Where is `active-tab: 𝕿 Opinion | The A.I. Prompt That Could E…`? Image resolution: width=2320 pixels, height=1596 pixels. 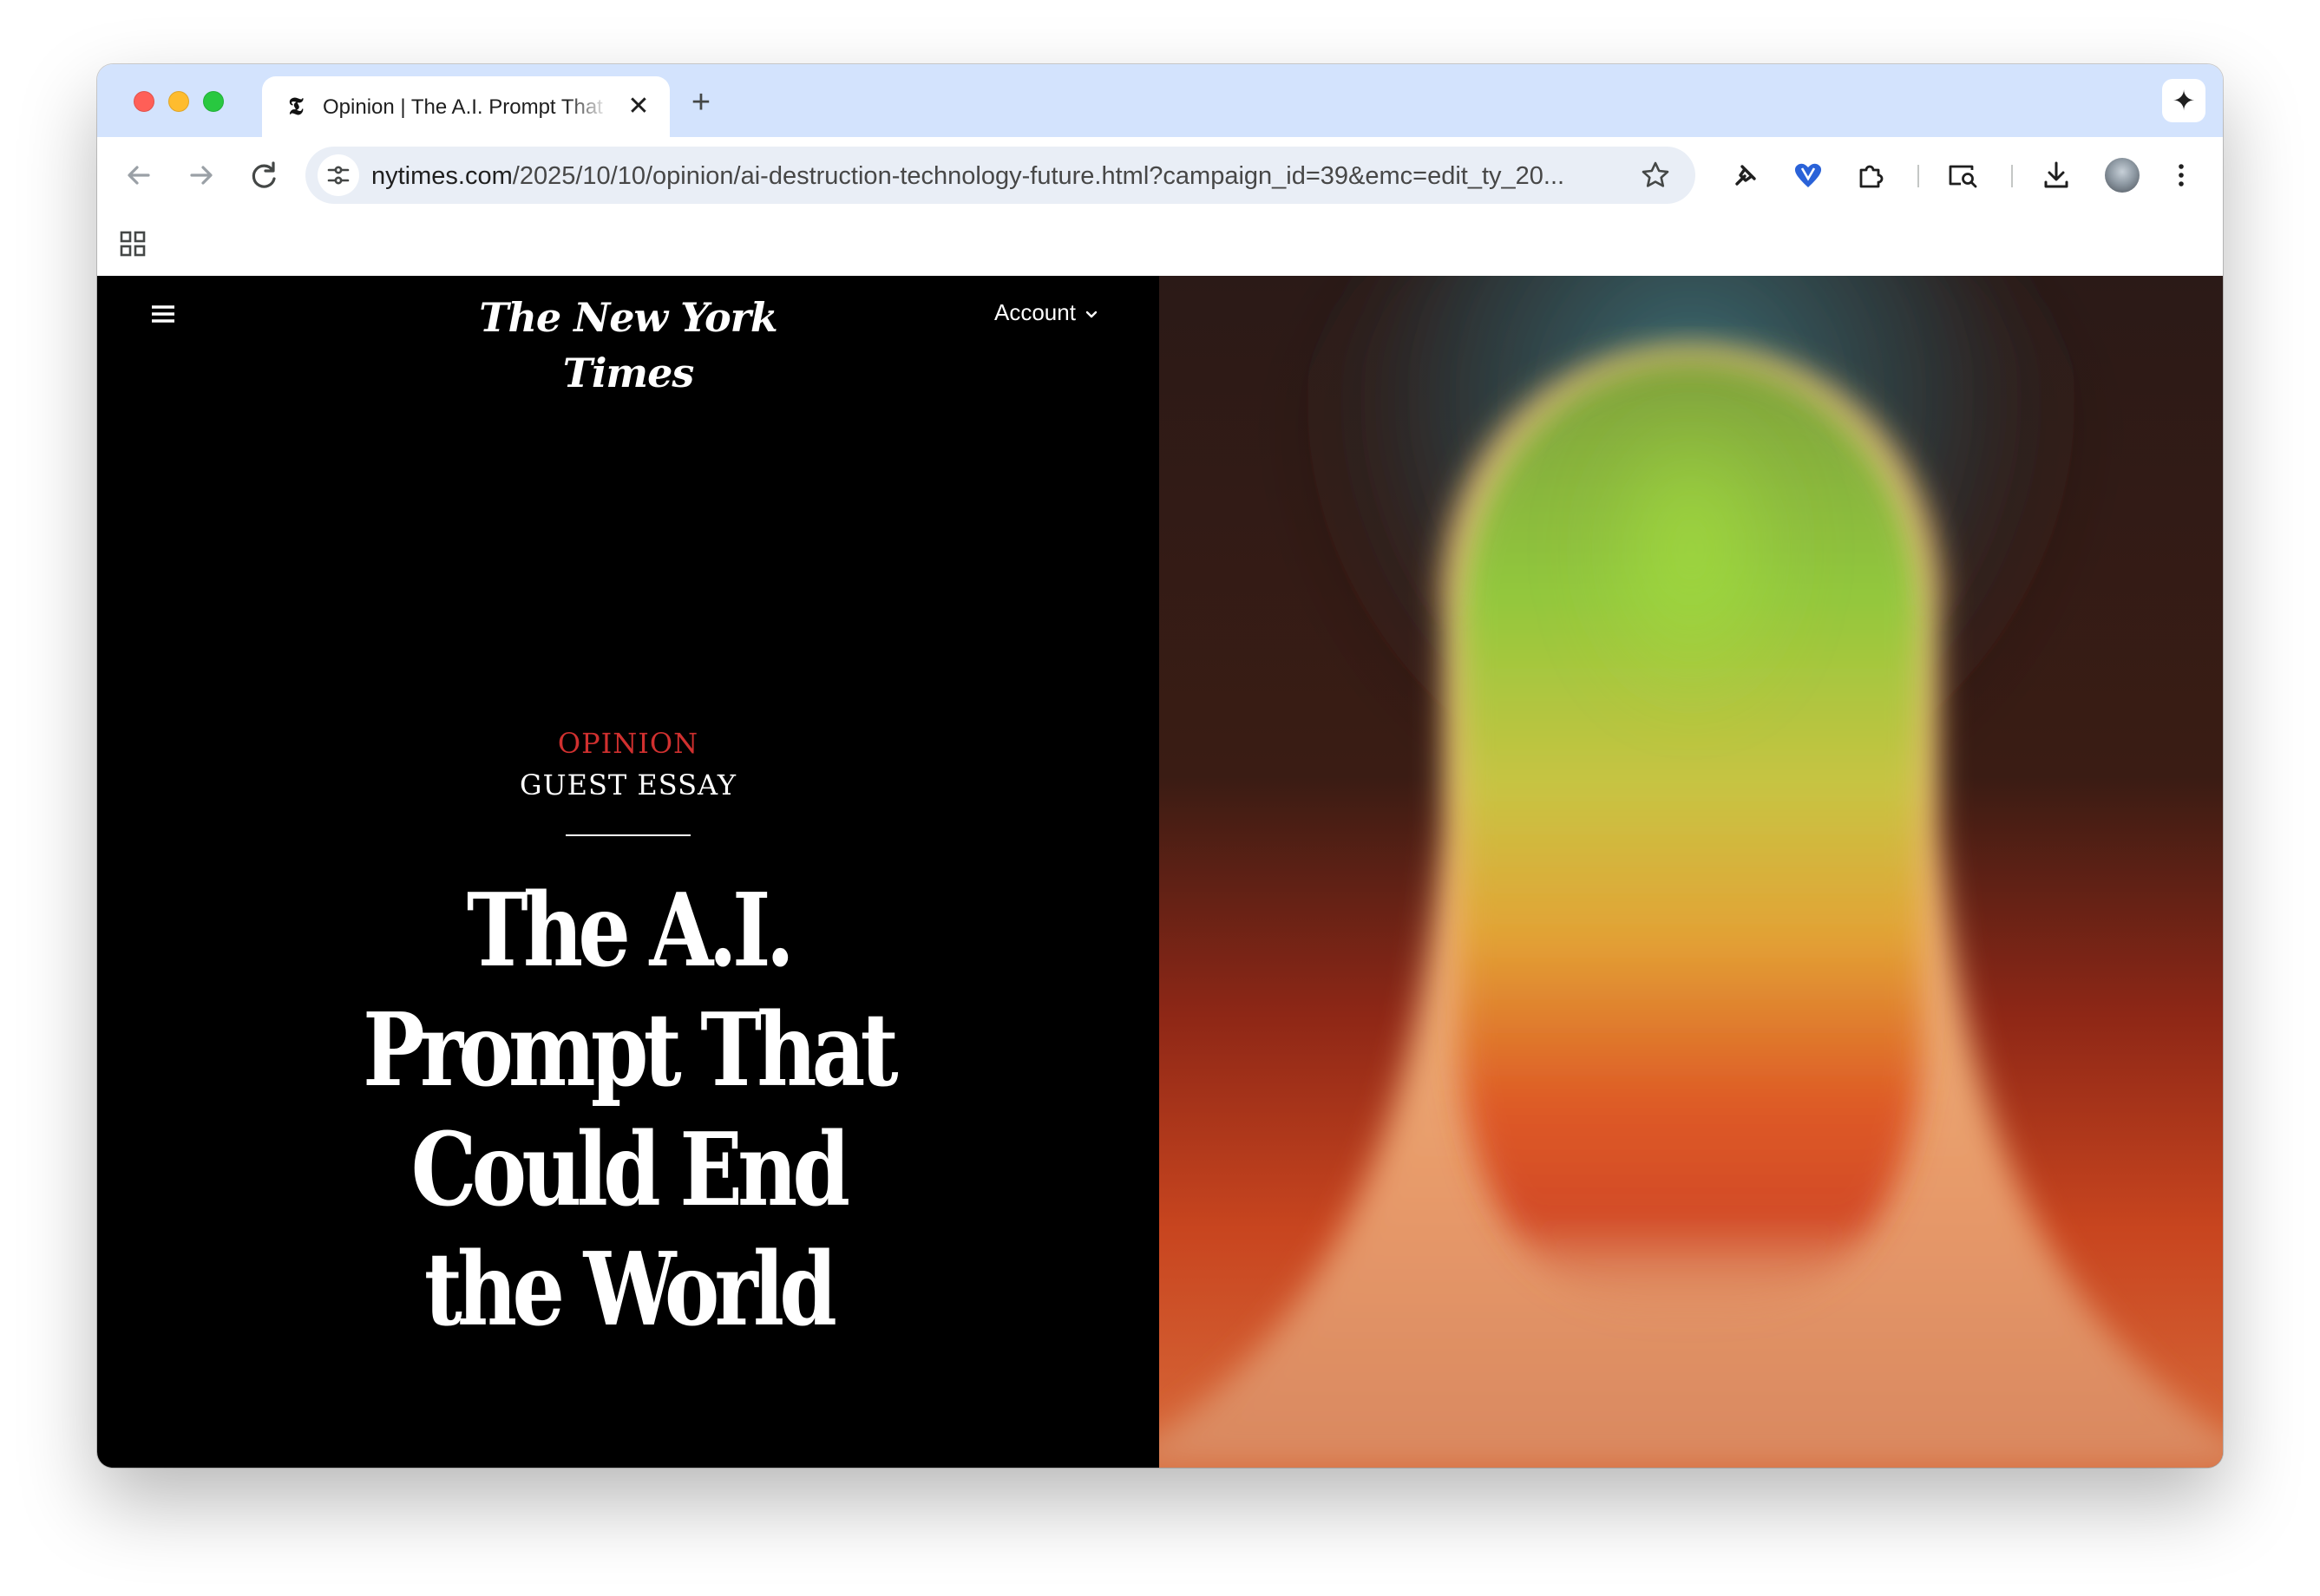
active-tab: 𝕿 Opinion | The A.I. Prompt That Could E… is located at coordinates (466, 106).